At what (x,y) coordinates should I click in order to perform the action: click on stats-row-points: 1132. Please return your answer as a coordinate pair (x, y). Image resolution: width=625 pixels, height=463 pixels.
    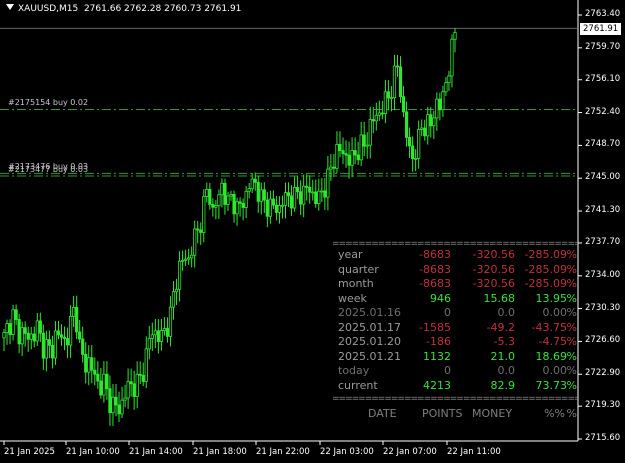
    Looking at the image, I should click on (437, 356).